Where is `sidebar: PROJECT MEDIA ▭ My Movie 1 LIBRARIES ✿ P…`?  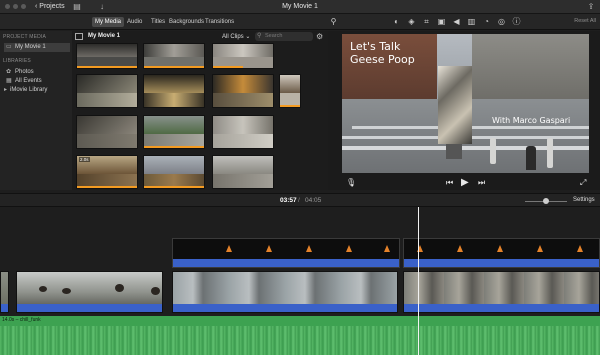
sidebar: PROJECT MEDIA ▭ My Movie 1 LIBRARIES ✿ P… is located at coordinates (36, 110).